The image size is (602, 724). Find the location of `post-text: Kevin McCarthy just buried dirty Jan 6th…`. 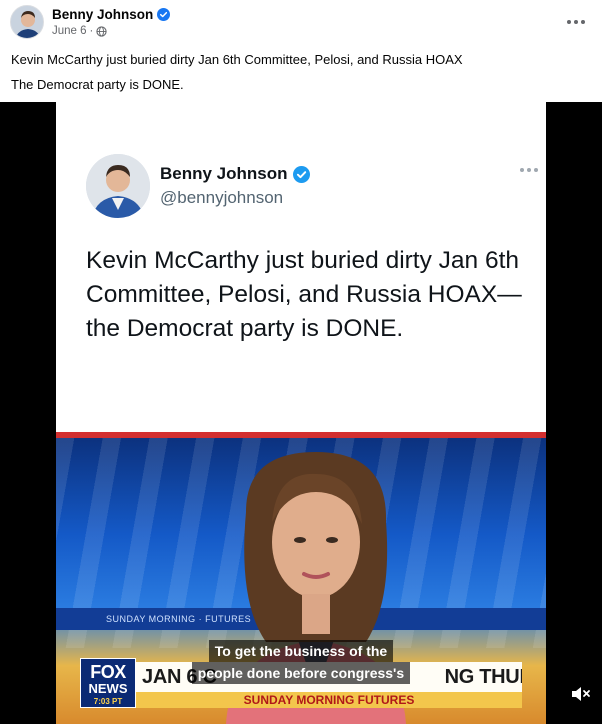

post-text: Kevin McCarthy just buried dirty Jan 6th… is located at coordinates (301, 76).